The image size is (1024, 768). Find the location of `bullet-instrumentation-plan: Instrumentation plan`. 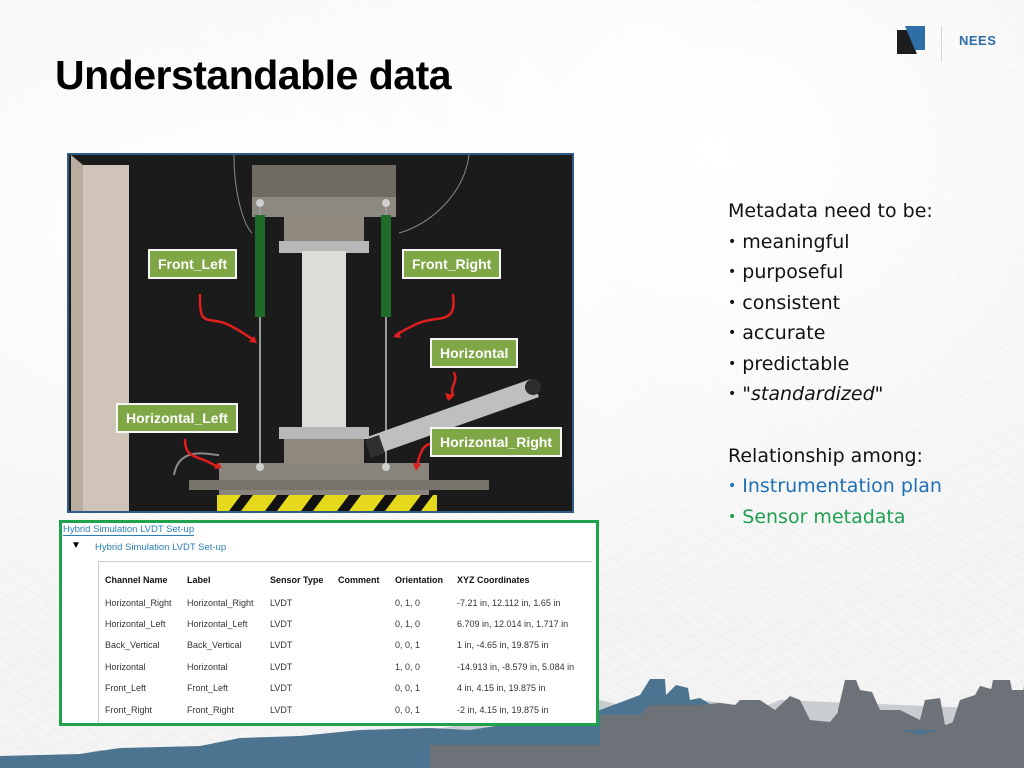

bullet-instrumentation-plan: Instrumentation plan is located at coordinates (835, 486).